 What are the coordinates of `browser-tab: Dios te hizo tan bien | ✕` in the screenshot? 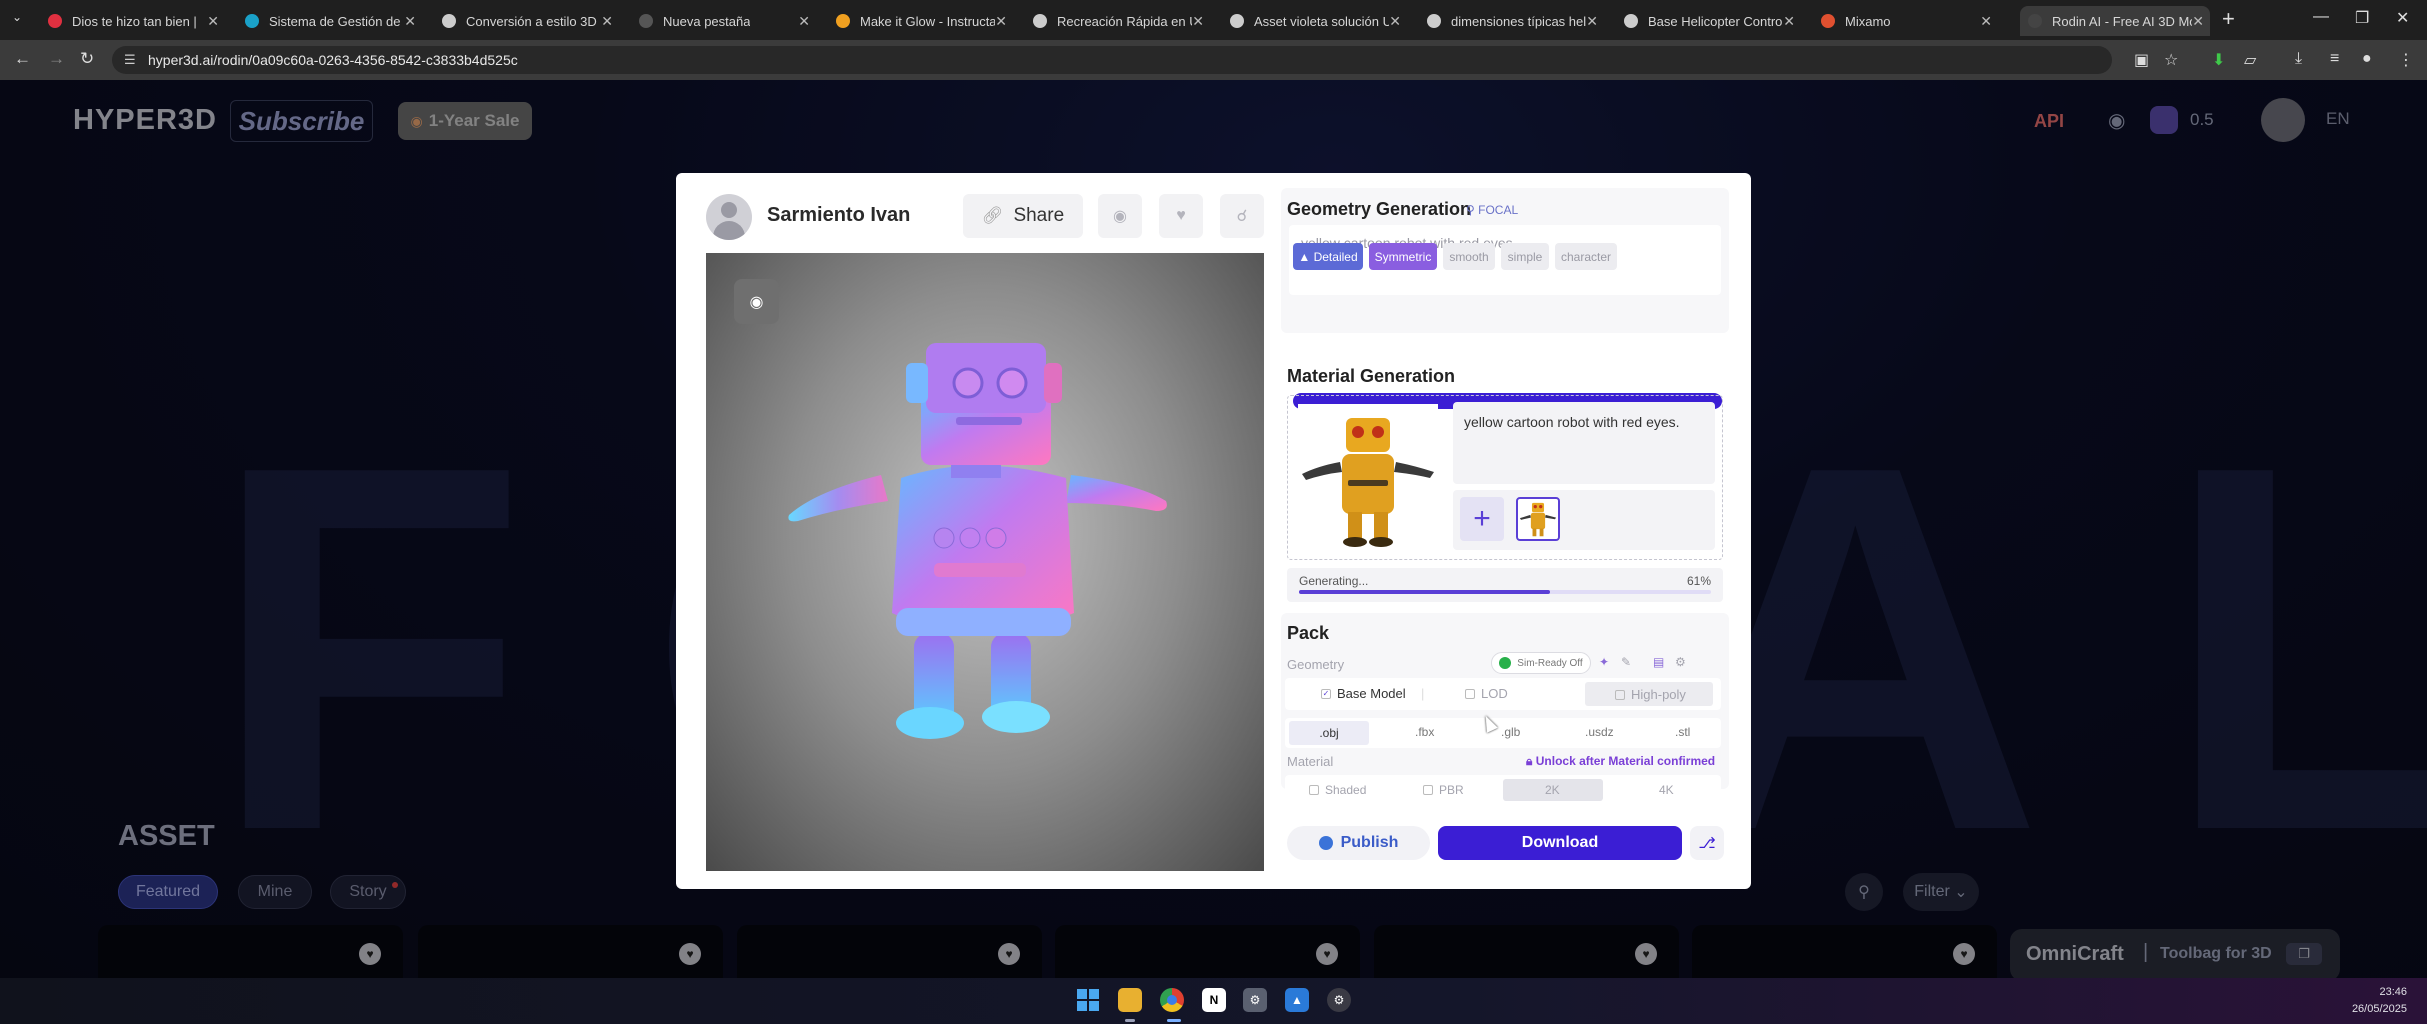 It's located at (132, 21).